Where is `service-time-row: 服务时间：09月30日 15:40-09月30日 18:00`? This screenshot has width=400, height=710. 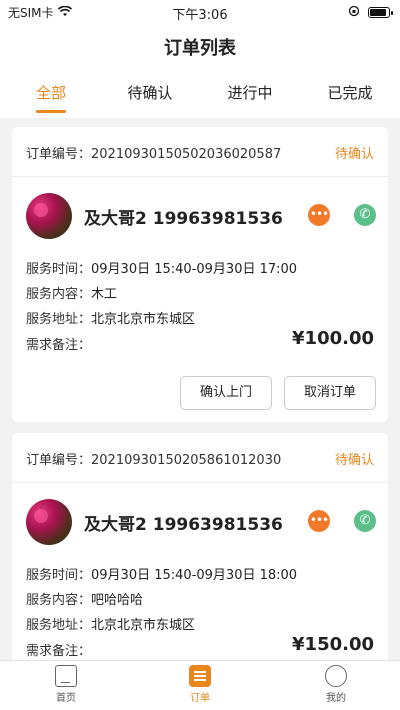 service-time-row: 服务时间：09月30日 15:40-09月30日 18:00 is located at coordinates (161, 573).